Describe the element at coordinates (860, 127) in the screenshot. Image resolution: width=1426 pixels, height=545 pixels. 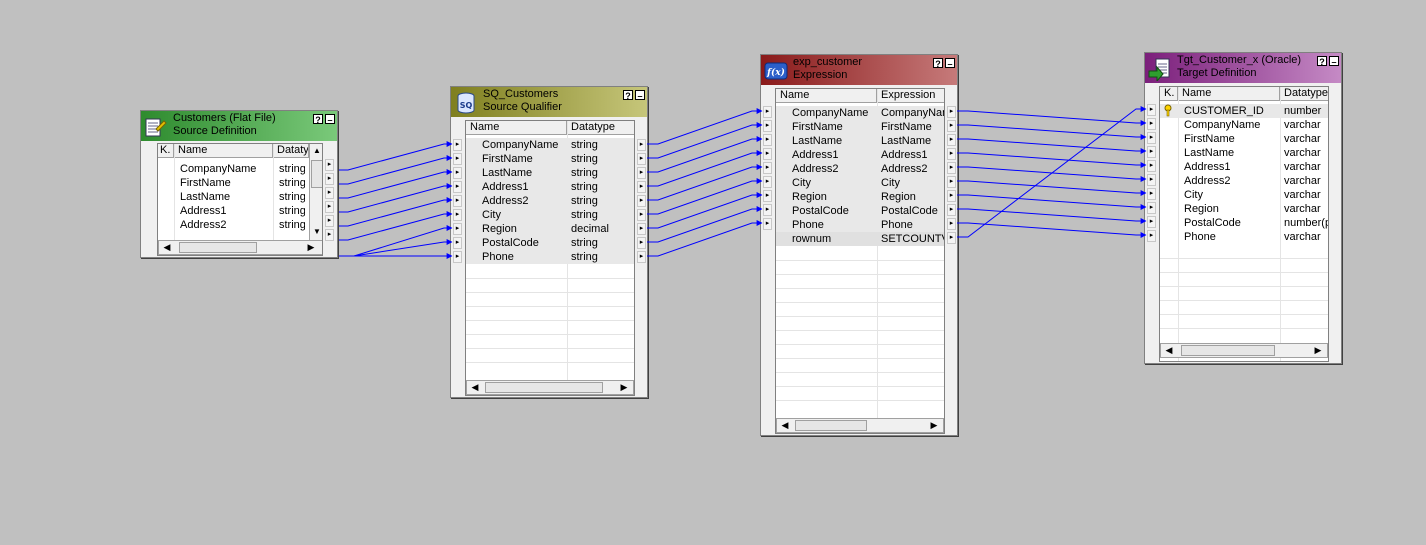
I see `table-row: FirstName FirstName` at that location.